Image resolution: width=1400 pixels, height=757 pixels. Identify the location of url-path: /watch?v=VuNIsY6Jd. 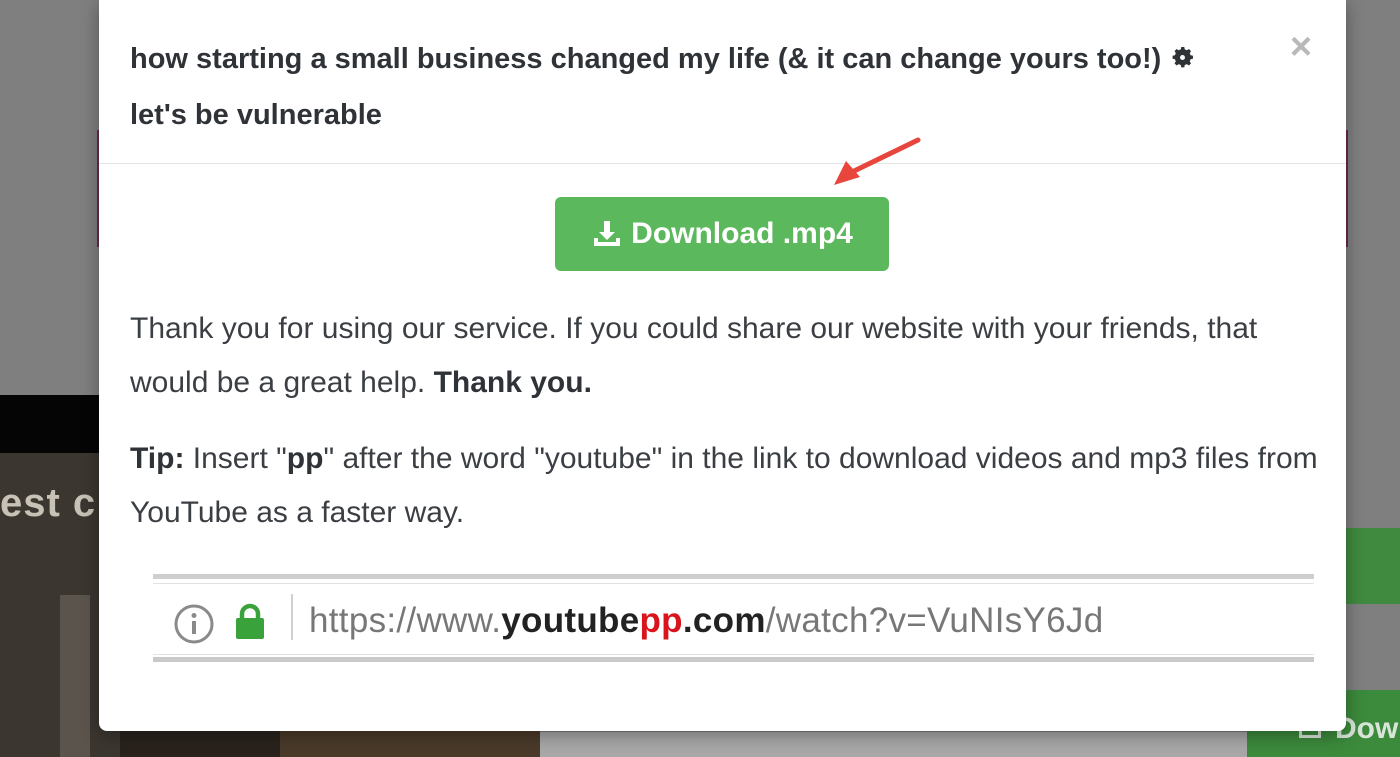
(934, 620).